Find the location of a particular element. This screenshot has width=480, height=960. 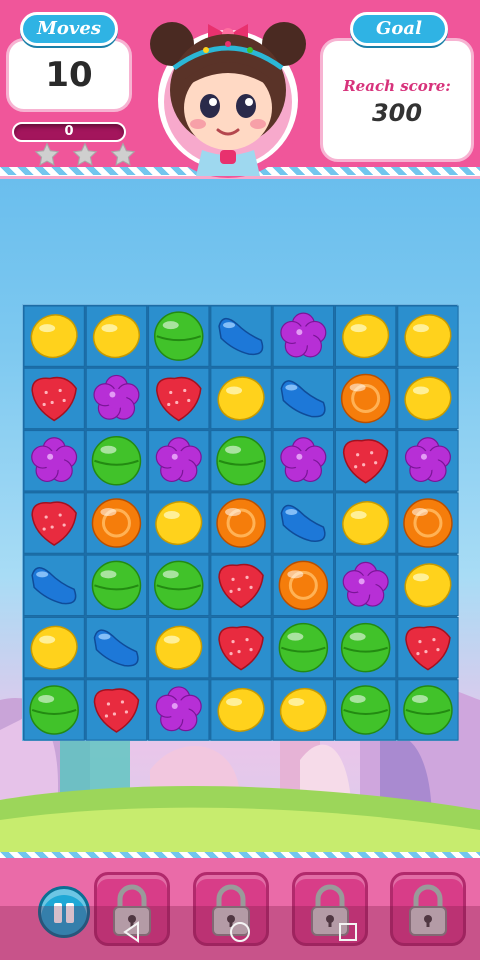

score-value: 0 is located at coordinates (69, 131).